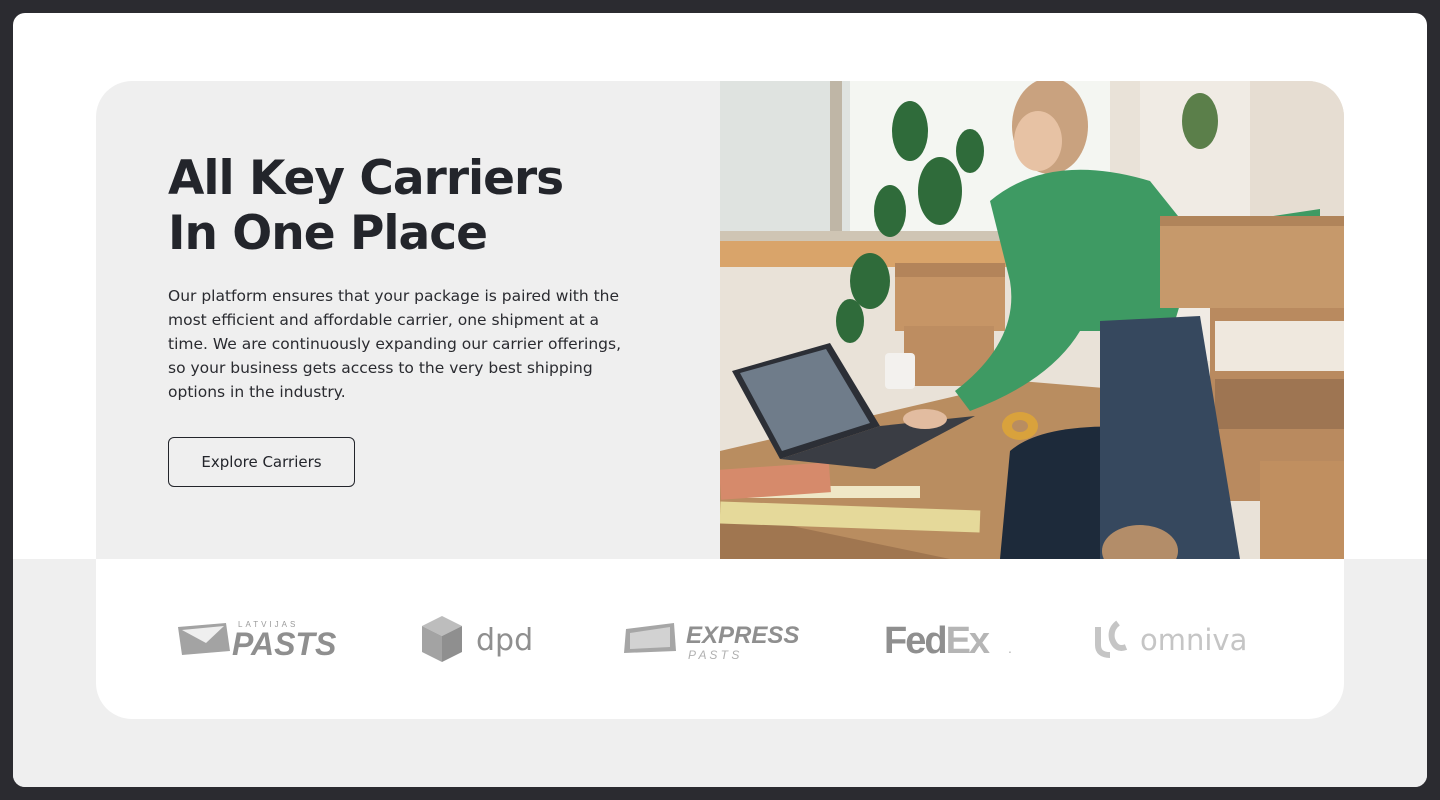 This screenshot has height=800, width=1440. Describe the element at coordinates (366, 178) in the screenshot. I see `hero-title-line-1: All Key Carriers` at that location.